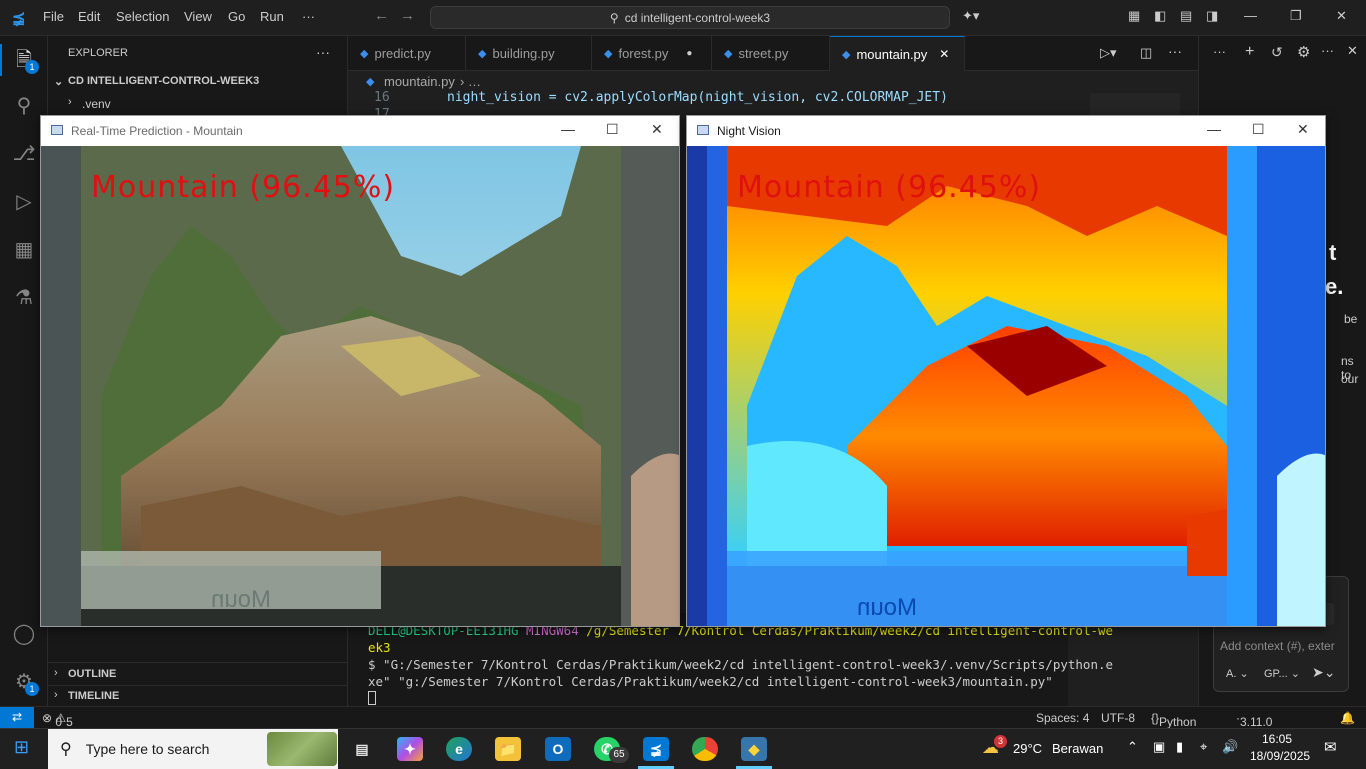 The width and height of the screenshot is (1366, 769). Describe the element at coordinates (24, 106) in the screenshot. I see `search-icon: ⚲` at that location.